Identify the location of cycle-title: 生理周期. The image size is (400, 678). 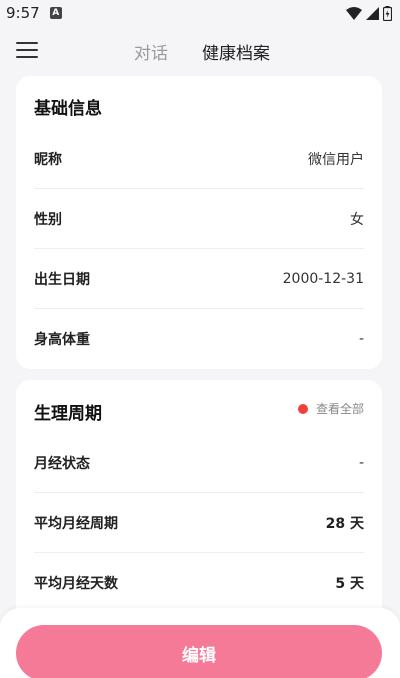
(68, 414).